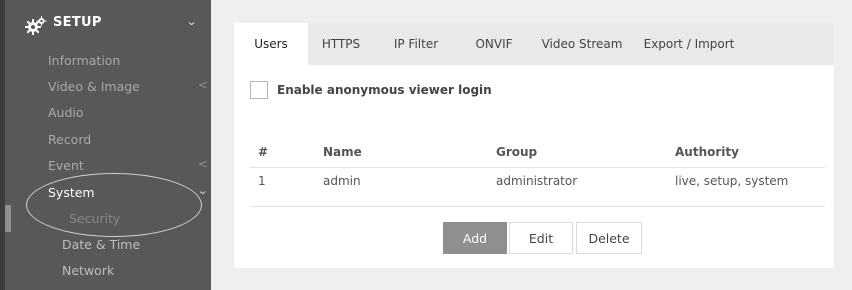  What do you see at coordinates (342, 181) in the screenshot?
I see `cell-name: admin` at bounding box center [342, 181].